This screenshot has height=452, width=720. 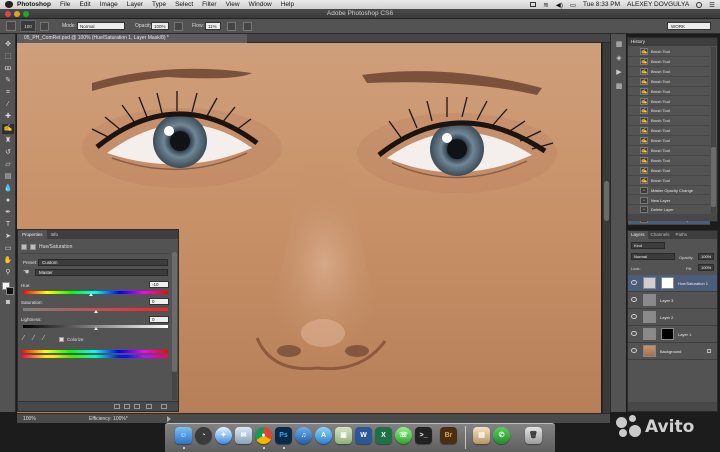 What do you see at coordinates (287, 4) in the screenshot?
I see `menu-help: Help` at bounding box center [287, 4].